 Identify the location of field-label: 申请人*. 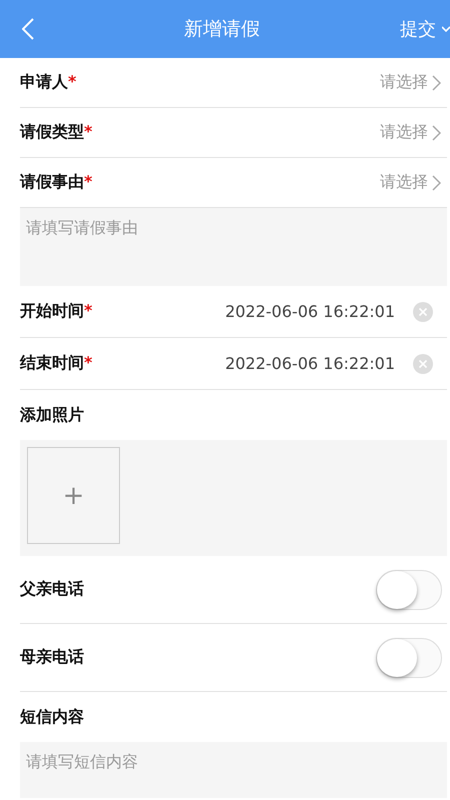
(48, 82).